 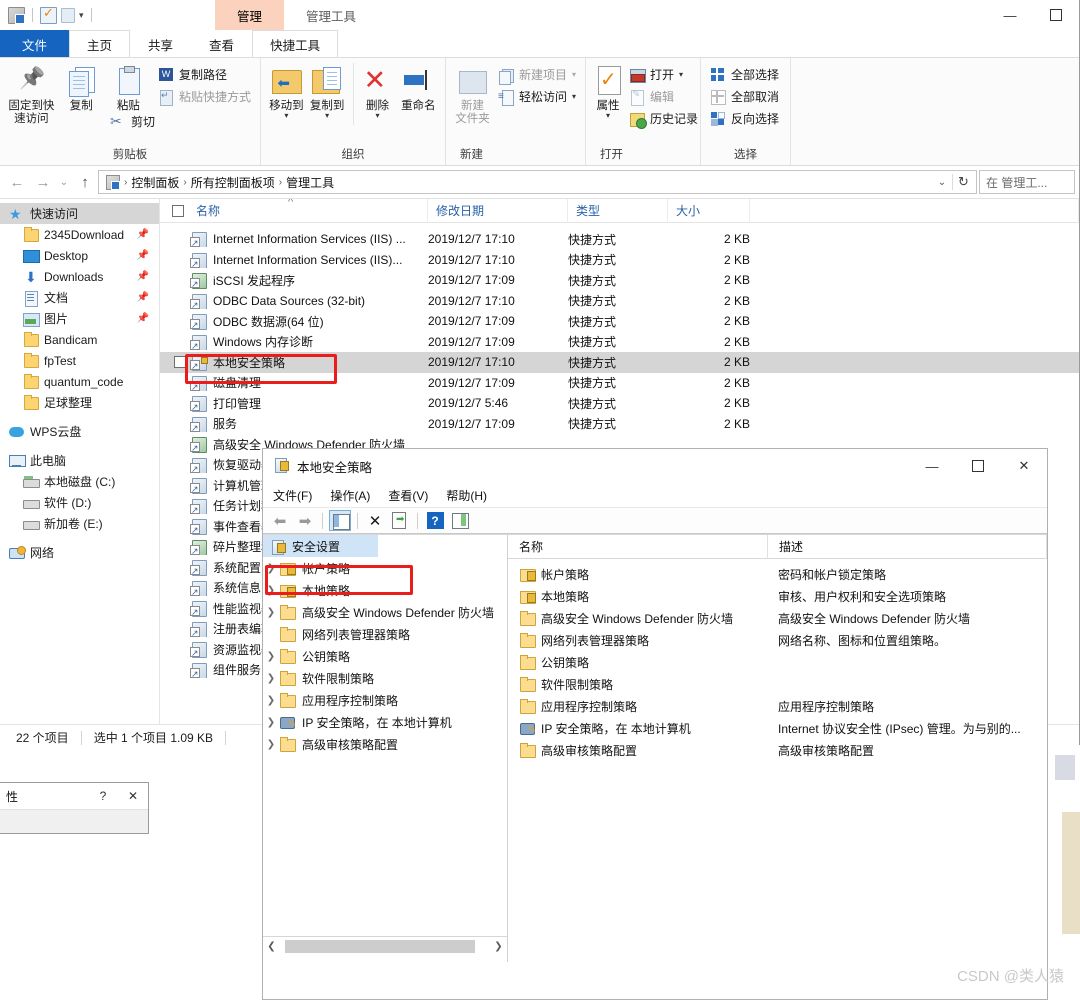 What do you see at coordinates (180, 362) in the screenshot?
I see `row-checkbox` at bounding box center [180, 362].